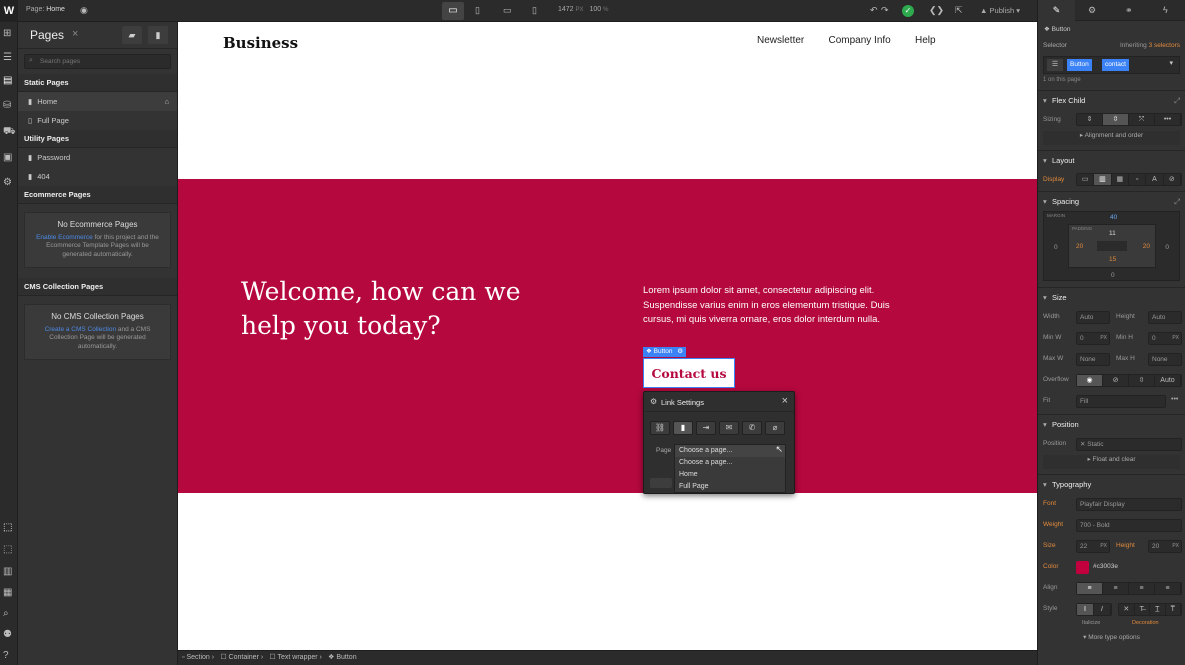  Describe the element at coordinates (1121, 401) in the screenshot. I see `fit-select: Fill` at that location.